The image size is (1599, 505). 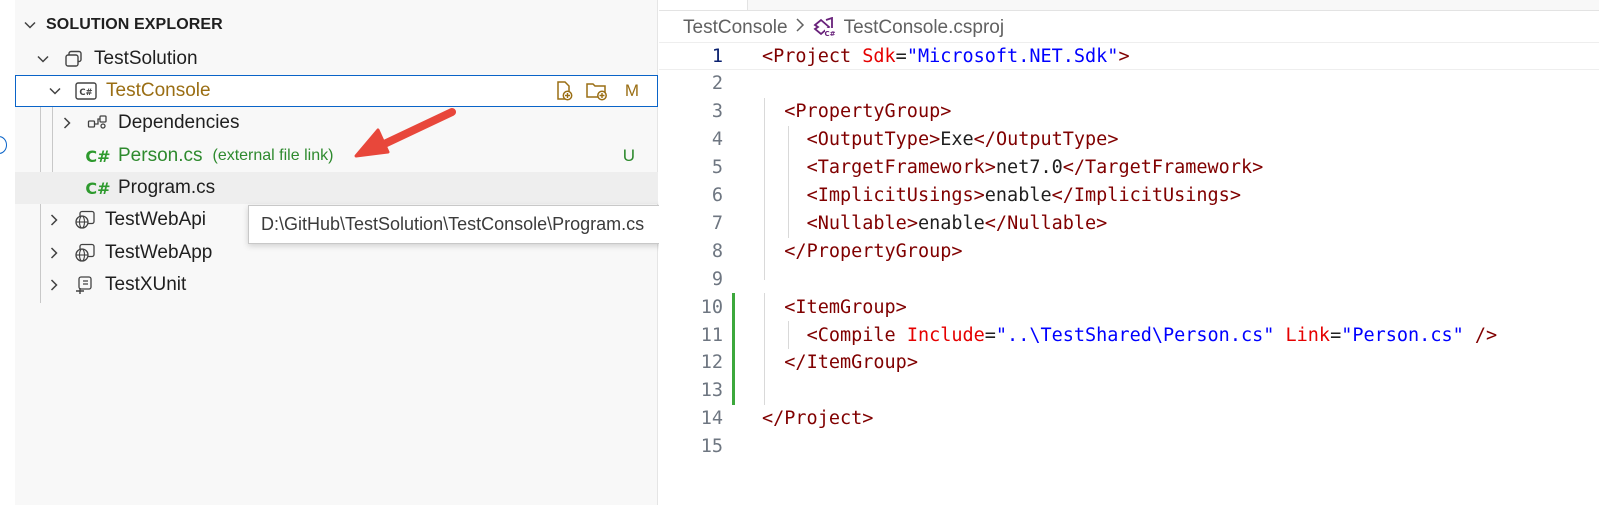 I want to click on code-token: =, so click(x=1336, y=335).